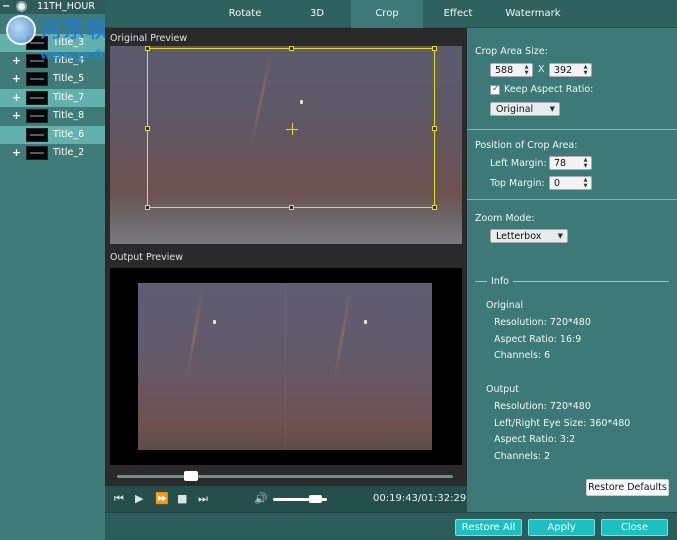 The image size is (677, 540). I want to click on output-eye-size: Left/Right Eye Size: 360*480, so click(562, 423).